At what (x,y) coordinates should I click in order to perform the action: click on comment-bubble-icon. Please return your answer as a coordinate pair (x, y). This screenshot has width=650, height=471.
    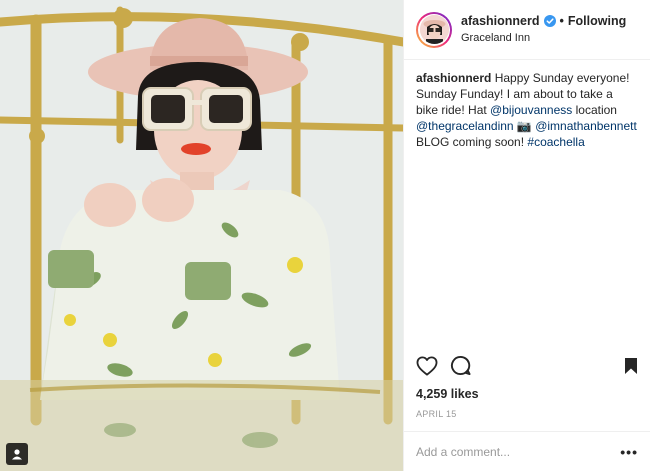
    Looking at the image, I should click on (460, 368).